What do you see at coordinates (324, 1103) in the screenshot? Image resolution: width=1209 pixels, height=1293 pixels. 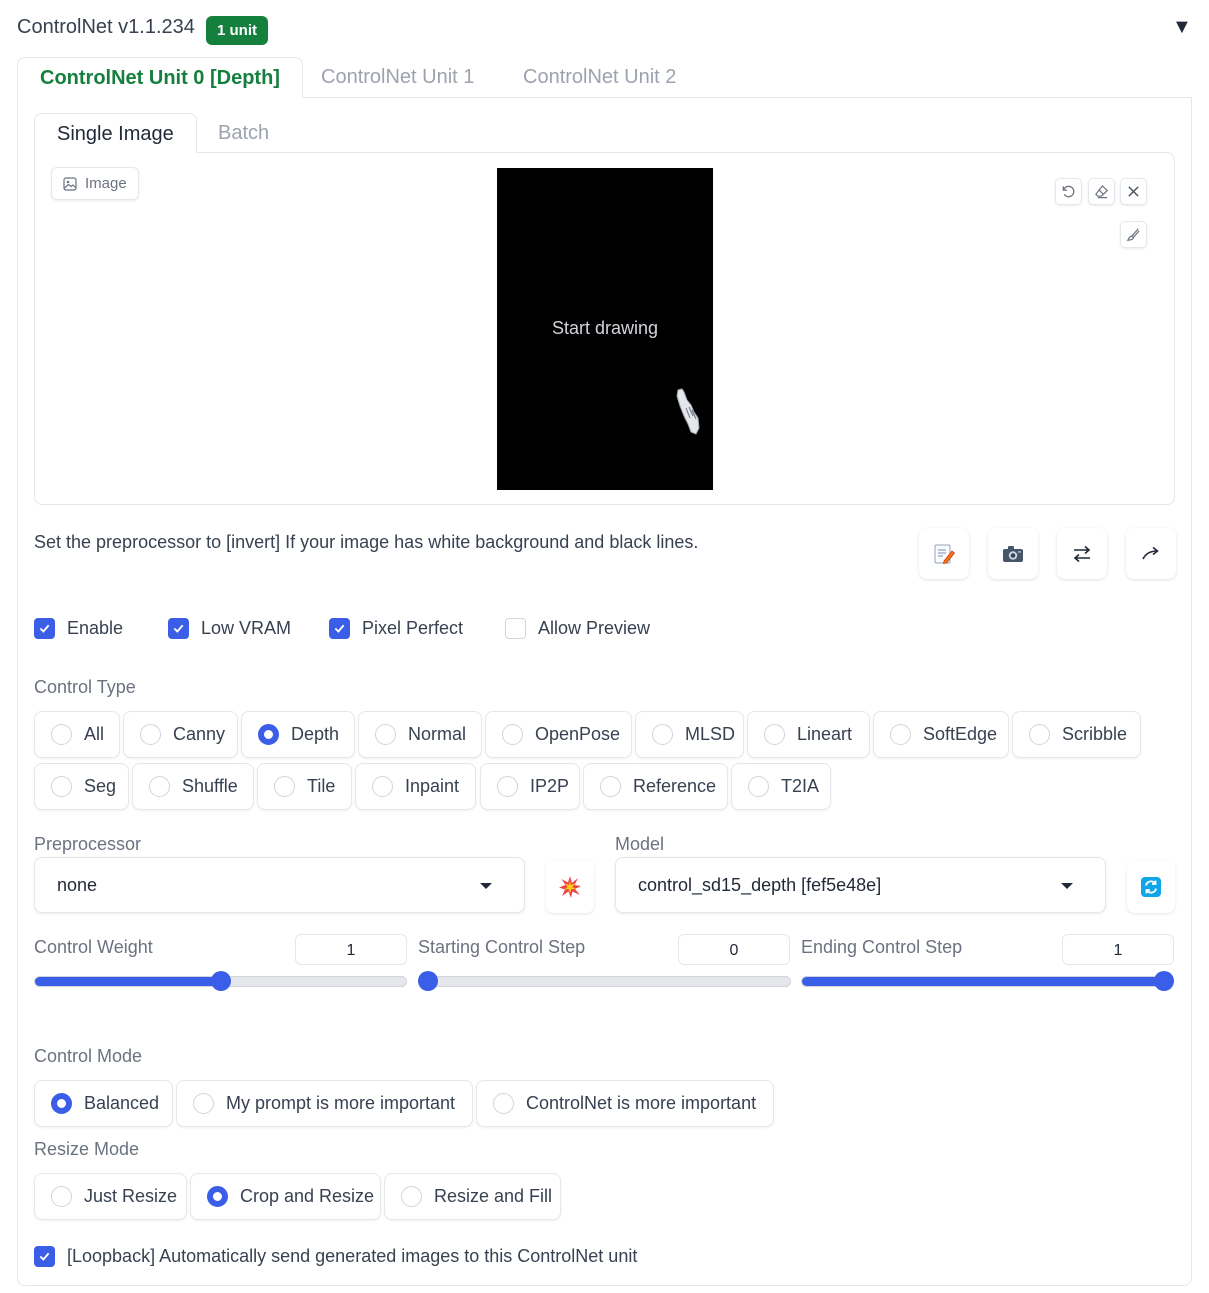 I see `control-mode-prompt: My prompt is more important` at bounding box center [324, 1103].